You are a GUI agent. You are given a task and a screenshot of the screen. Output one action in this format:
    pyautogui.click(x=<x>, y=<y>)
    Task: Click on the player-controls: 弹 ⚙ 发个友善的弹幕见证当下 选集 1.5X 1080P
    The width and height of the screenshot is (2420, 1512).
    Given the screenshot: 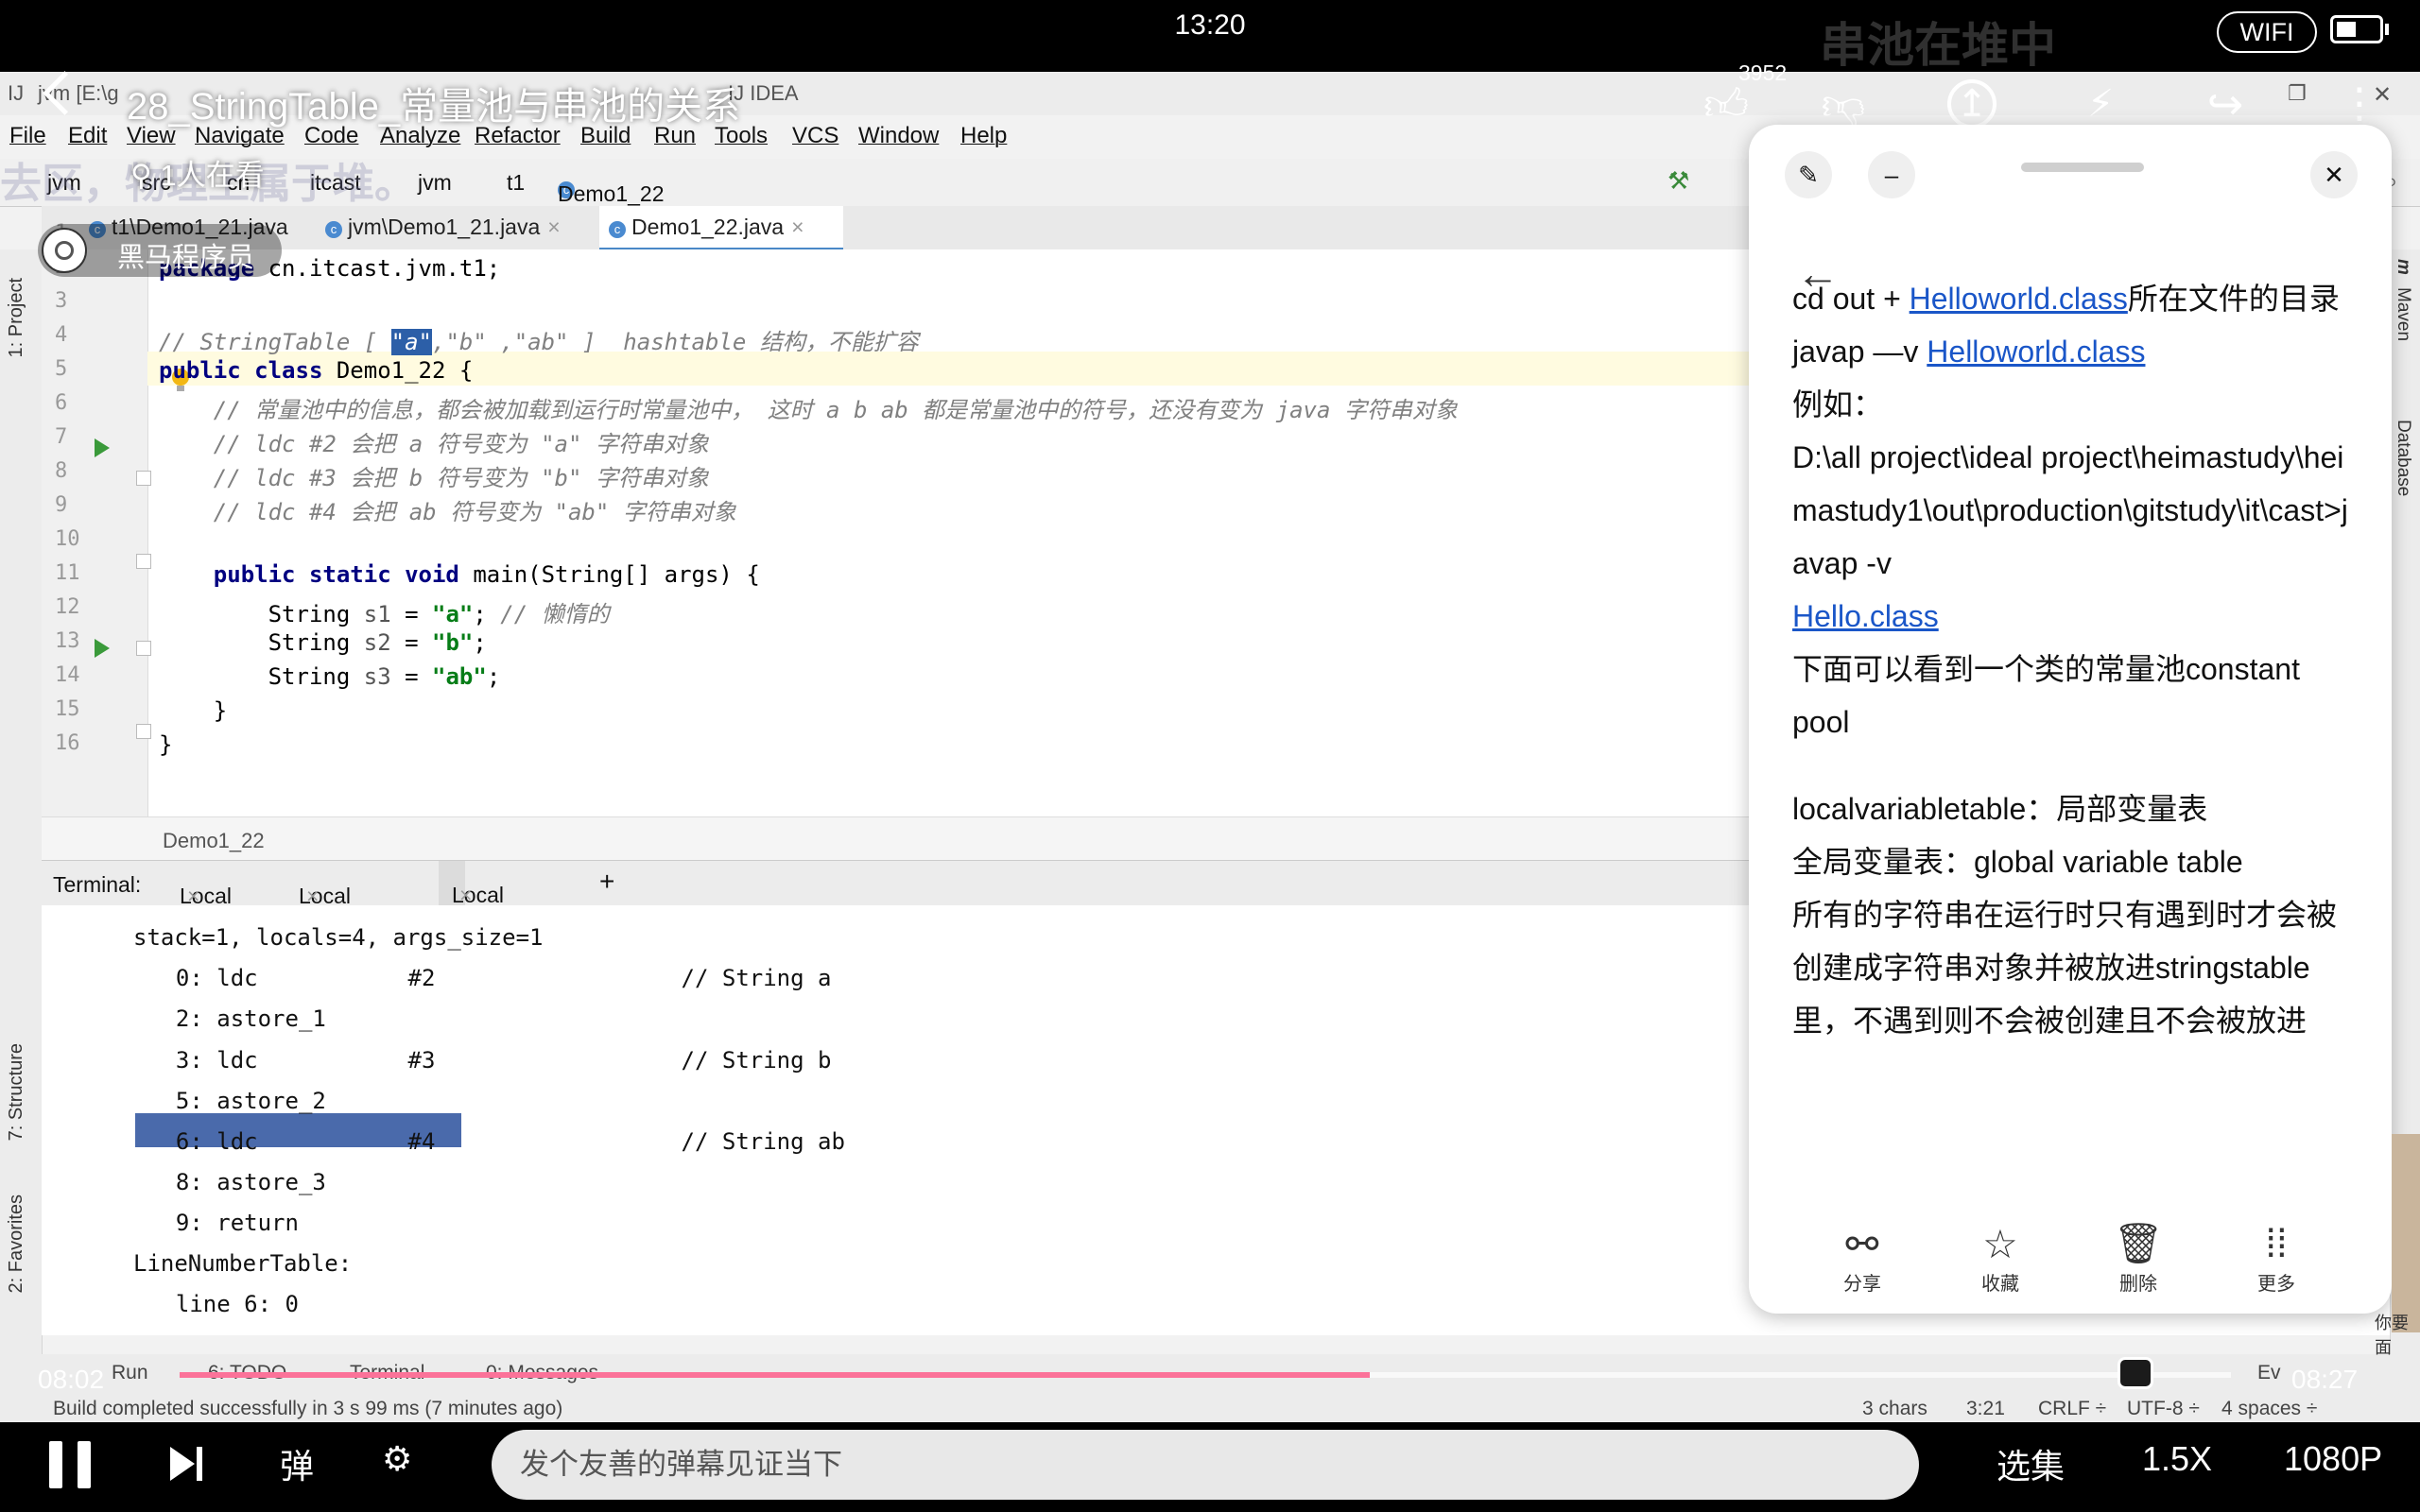 What is the action you would take?
    pyautogui.click(x=1210, y=1467)
    